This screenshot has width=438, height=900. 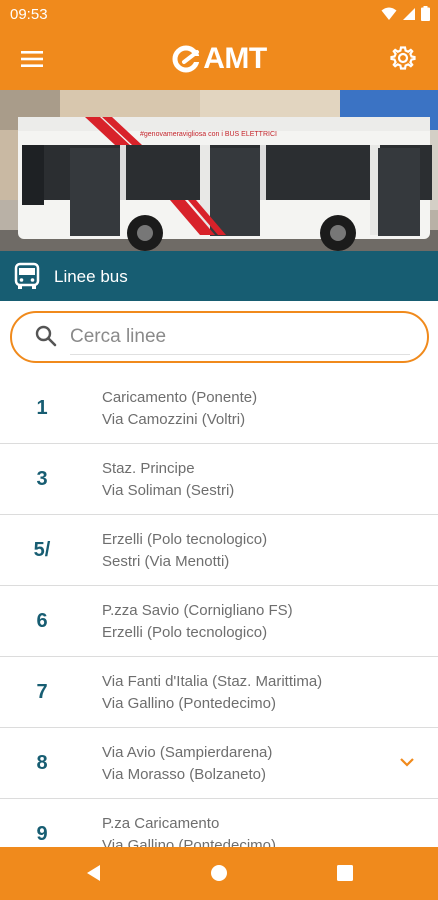 I want to click on line-to: Via Camozzini (Voltri), so click(x=174, y=419).